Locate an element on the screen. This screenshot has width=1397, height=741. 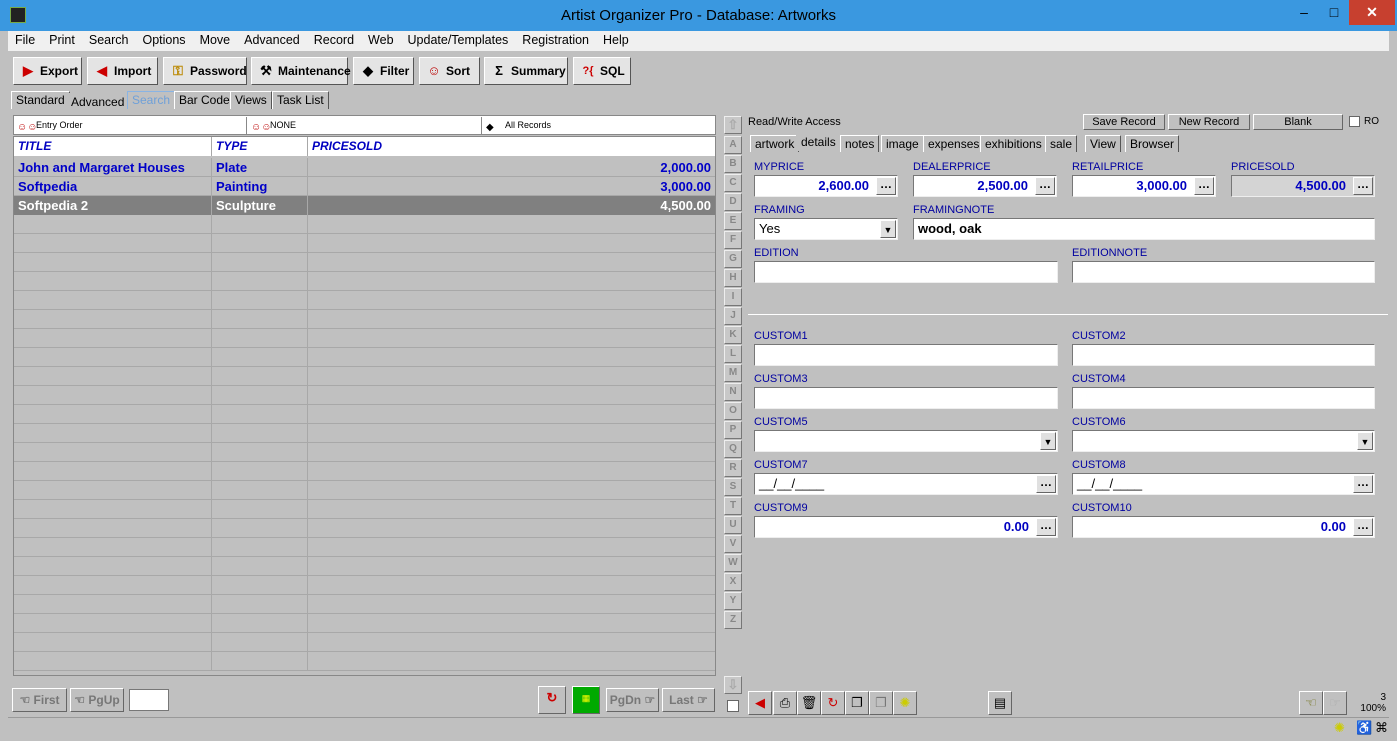
custom6-select: ▼ is located at coordinates (1223, 441).